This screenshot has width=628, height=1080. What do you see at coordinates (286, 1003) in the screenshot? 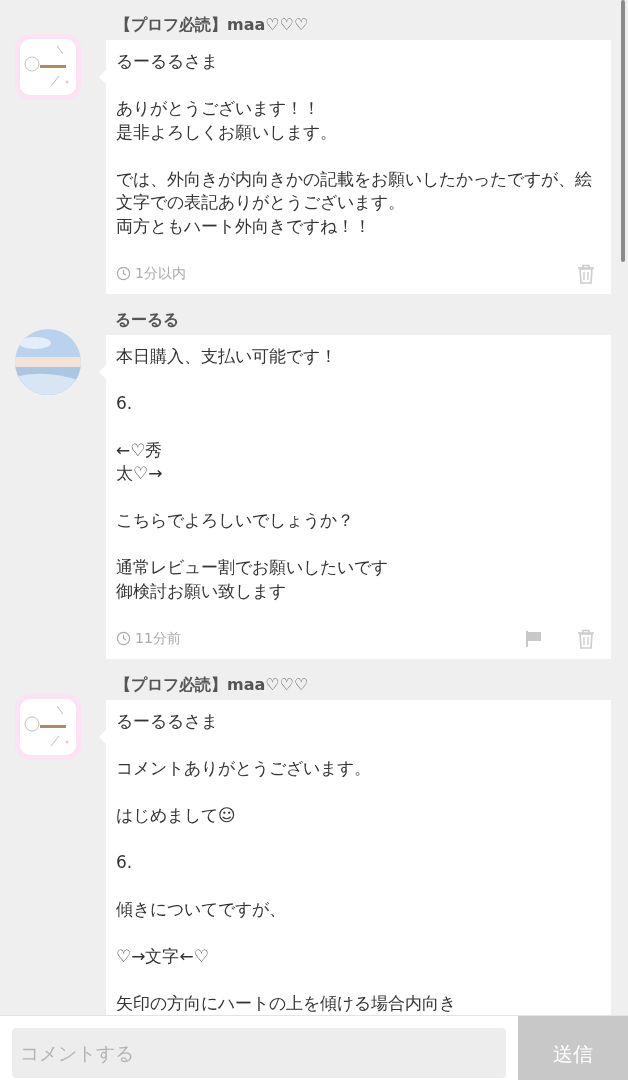
I see `comment-text: 矢印の方向にハートの上を傾ける場合内向き` at bounding box center [286, 1003].